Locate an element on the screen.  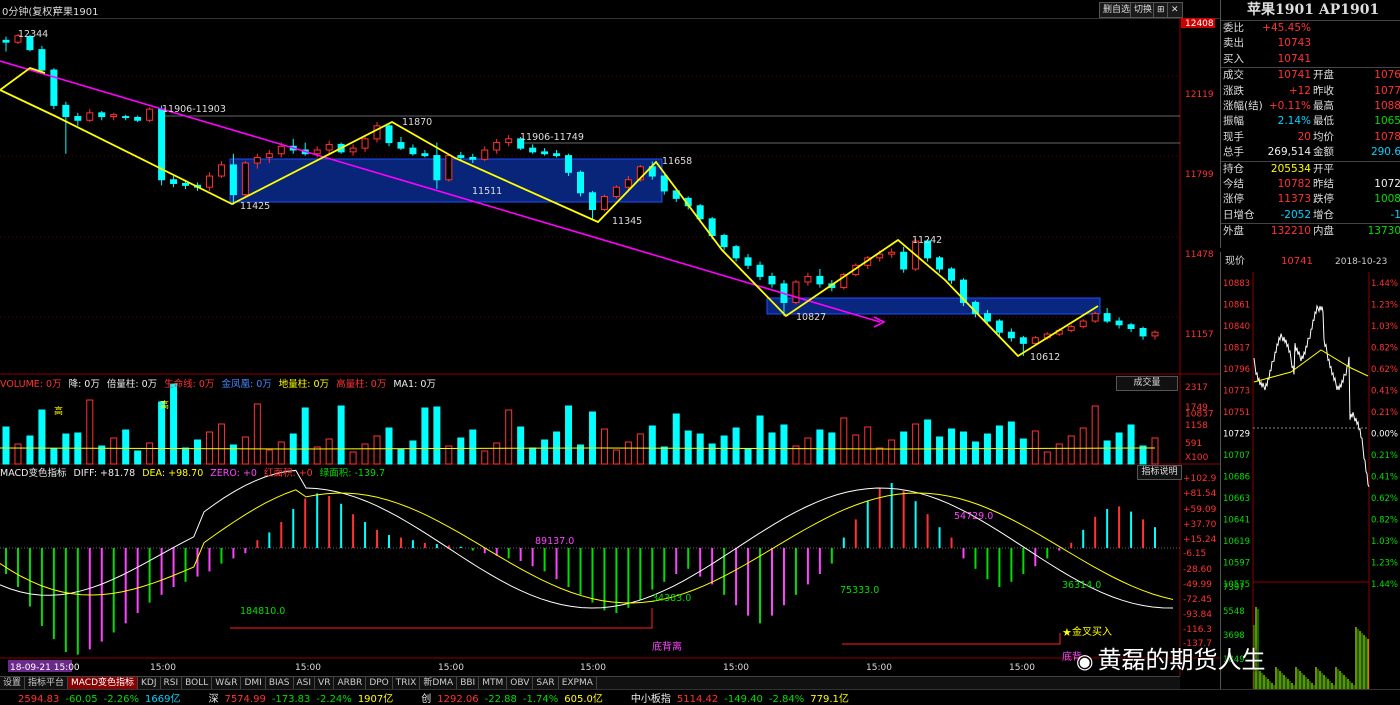
remove-watchlist-button: 删自选 is located at coordinates (1117, 10).